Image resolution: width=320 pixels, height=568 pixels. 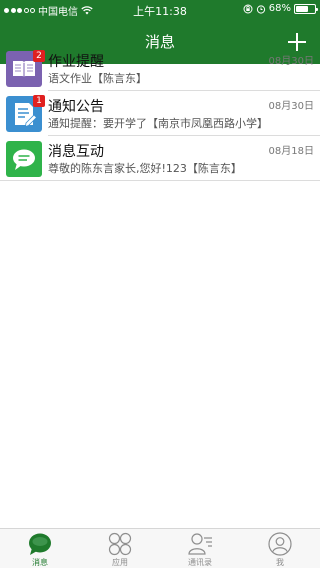 I want to click on row-divider, so click(x=160, y=180).